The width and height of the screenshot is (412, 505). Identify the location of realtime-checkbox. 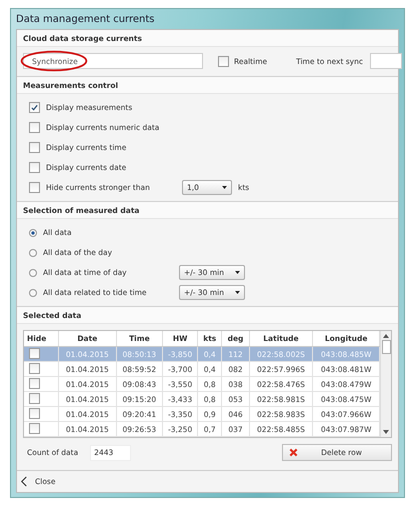
(223, 61).